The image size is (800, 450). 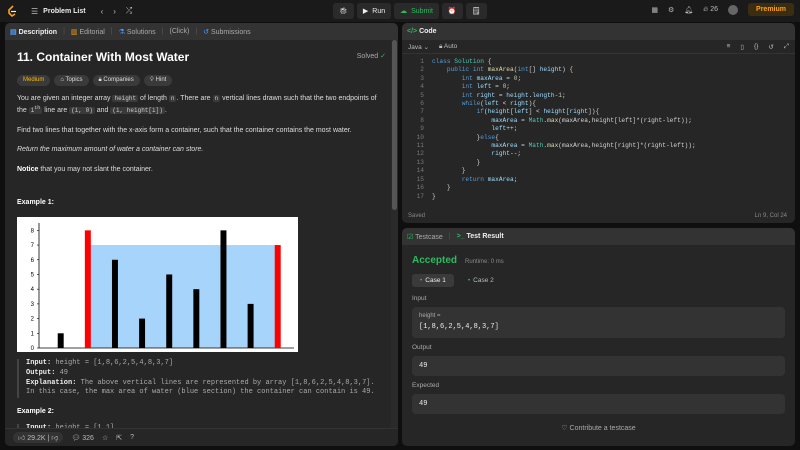 I want to click on y-tick-label: 6, so click(x=33, y=261).